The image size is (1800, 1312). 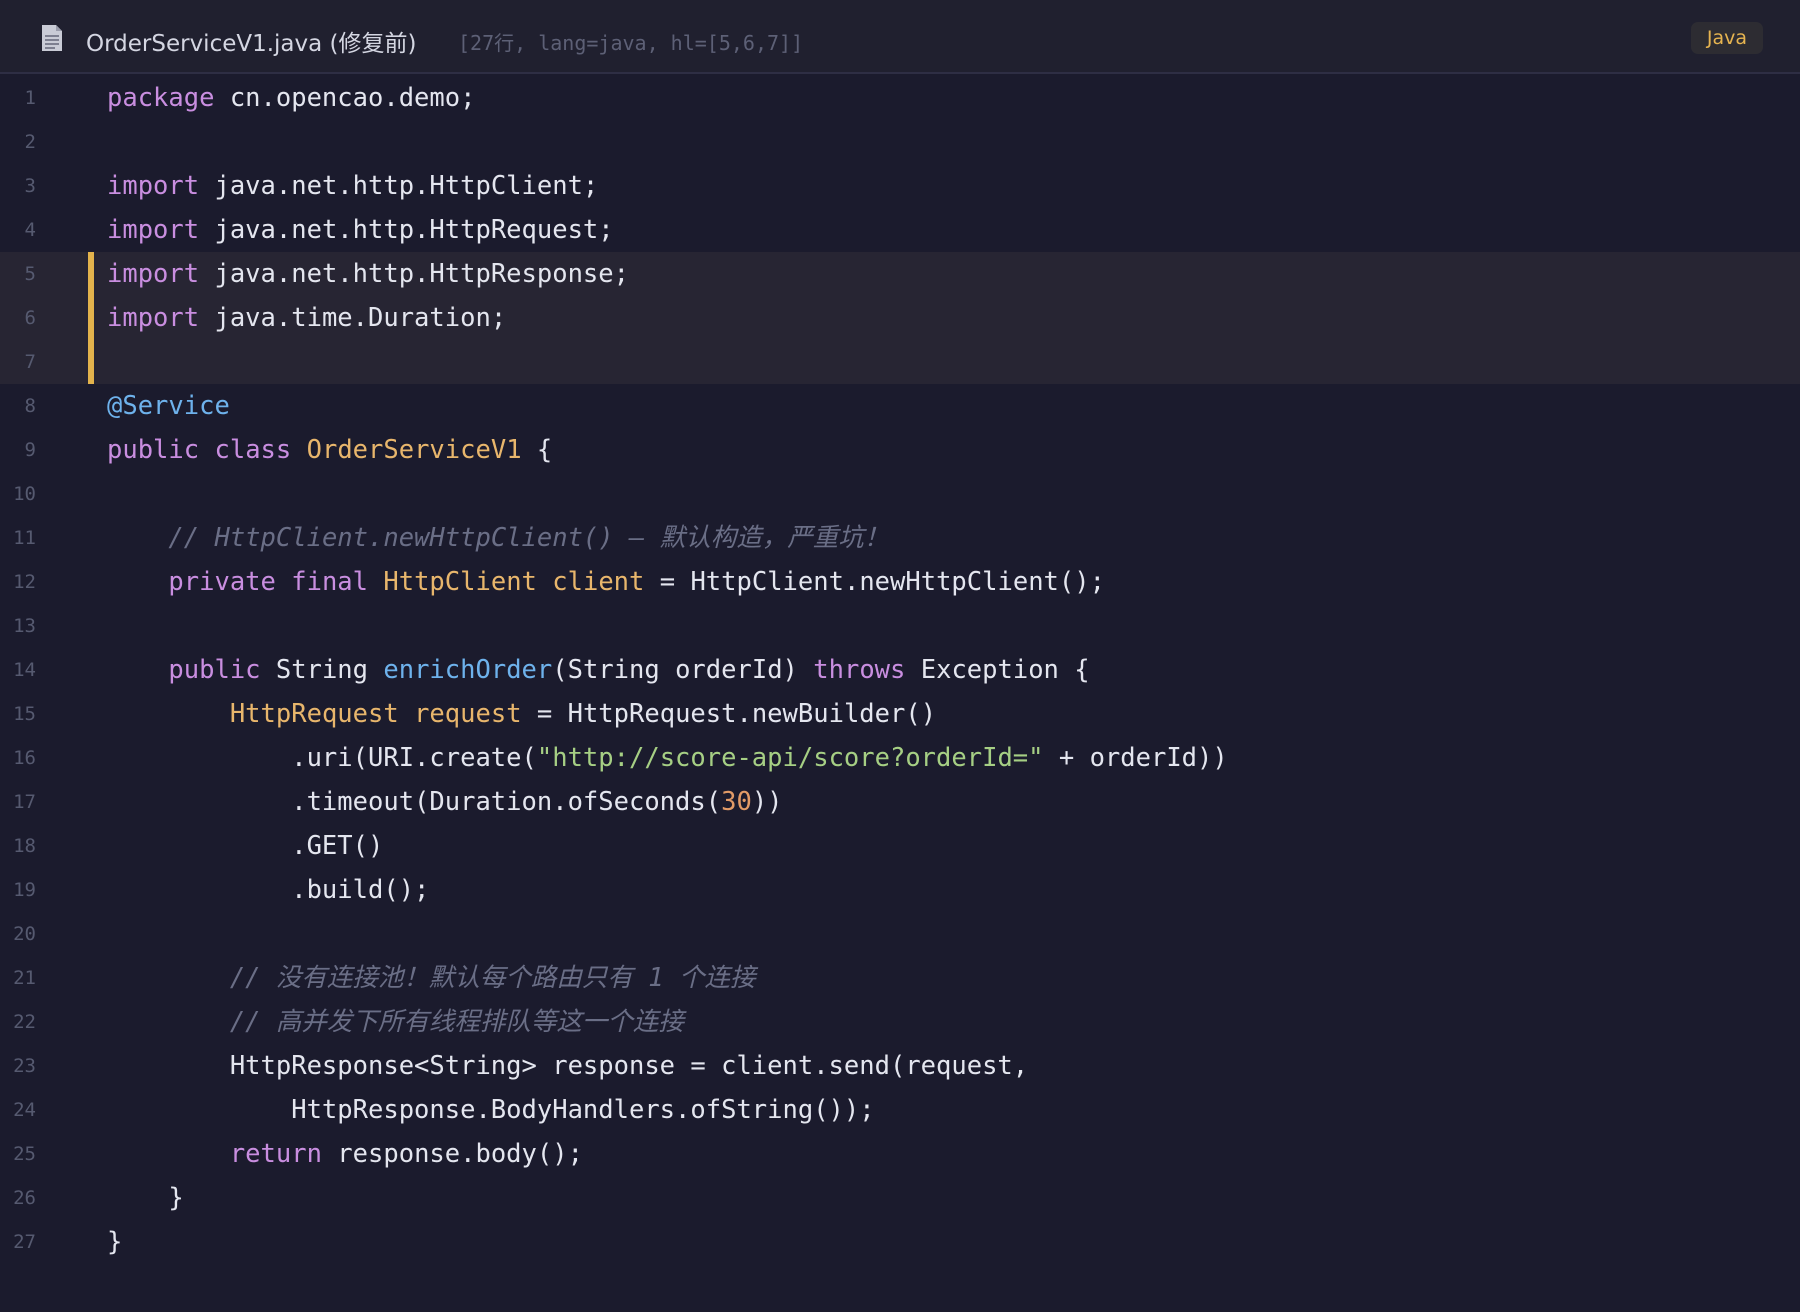 I want to click on code-line: 20, so click(x=900, y=934).